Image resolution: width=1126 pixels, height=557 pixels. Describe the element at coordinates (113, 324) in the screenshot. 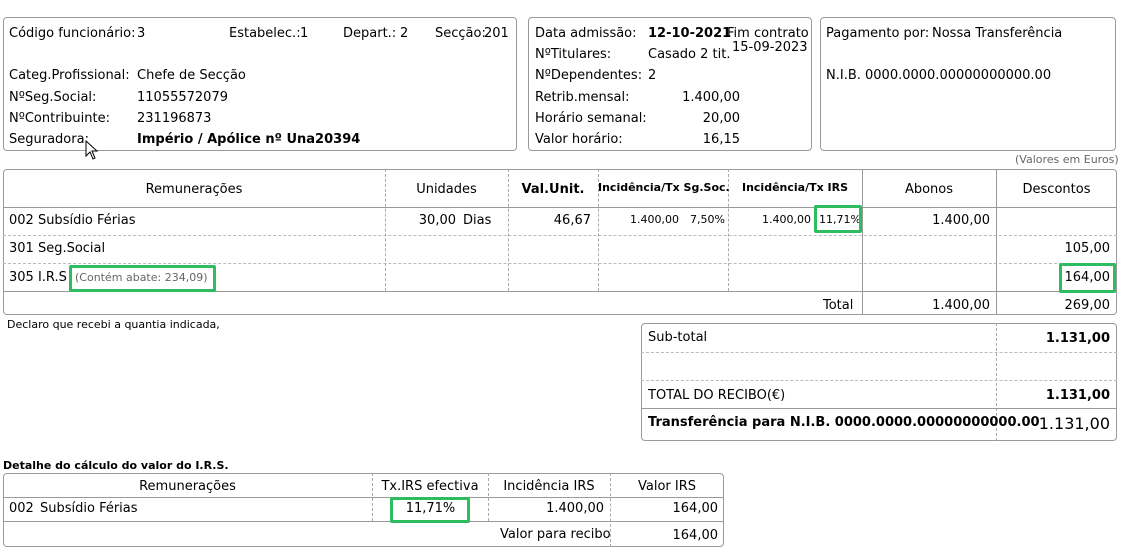

I see `declaration-text: Declaro que recebi a quantia indicada,` at that location.